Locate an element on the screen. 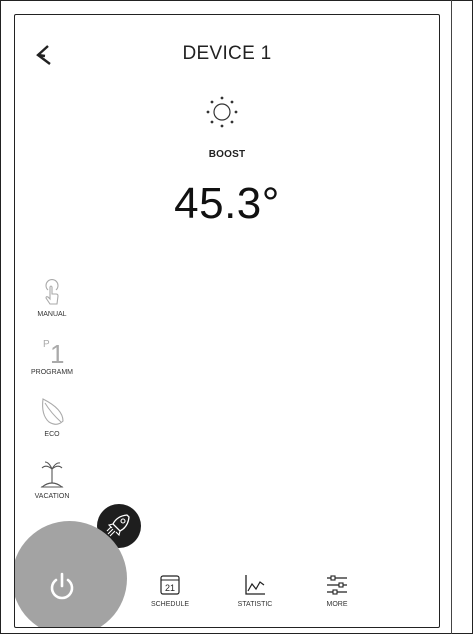 Image resolution: width=473 pixels, height=634 pixels. calendar-day: 21 is located at coordinates (170, 588).